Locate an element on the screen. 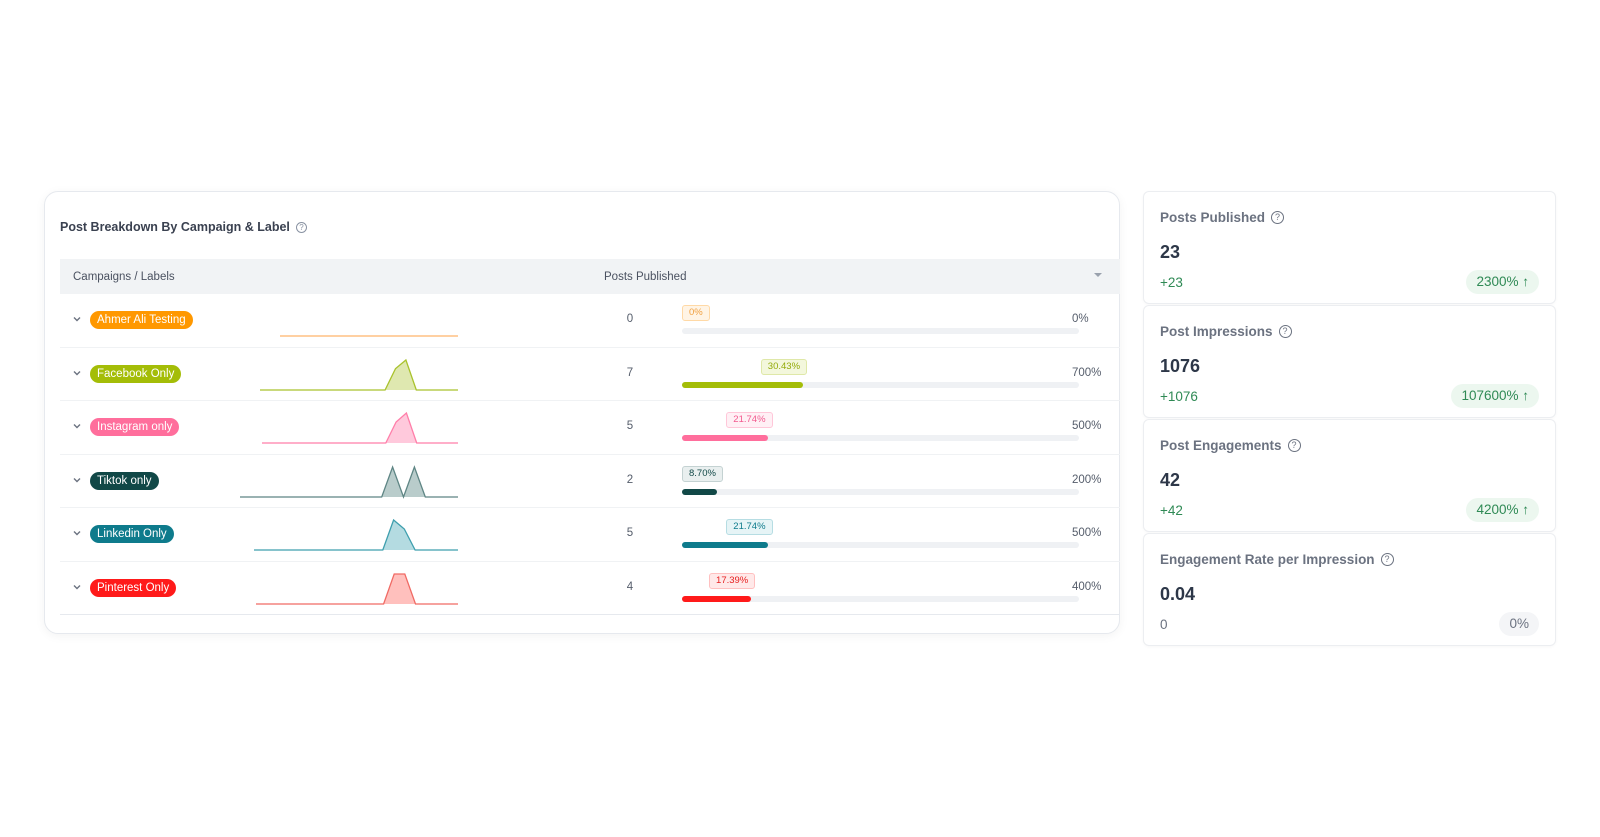 The image size is (1600, 837). share-percent-tag: 17.39% is located at coordinates (732, 580).